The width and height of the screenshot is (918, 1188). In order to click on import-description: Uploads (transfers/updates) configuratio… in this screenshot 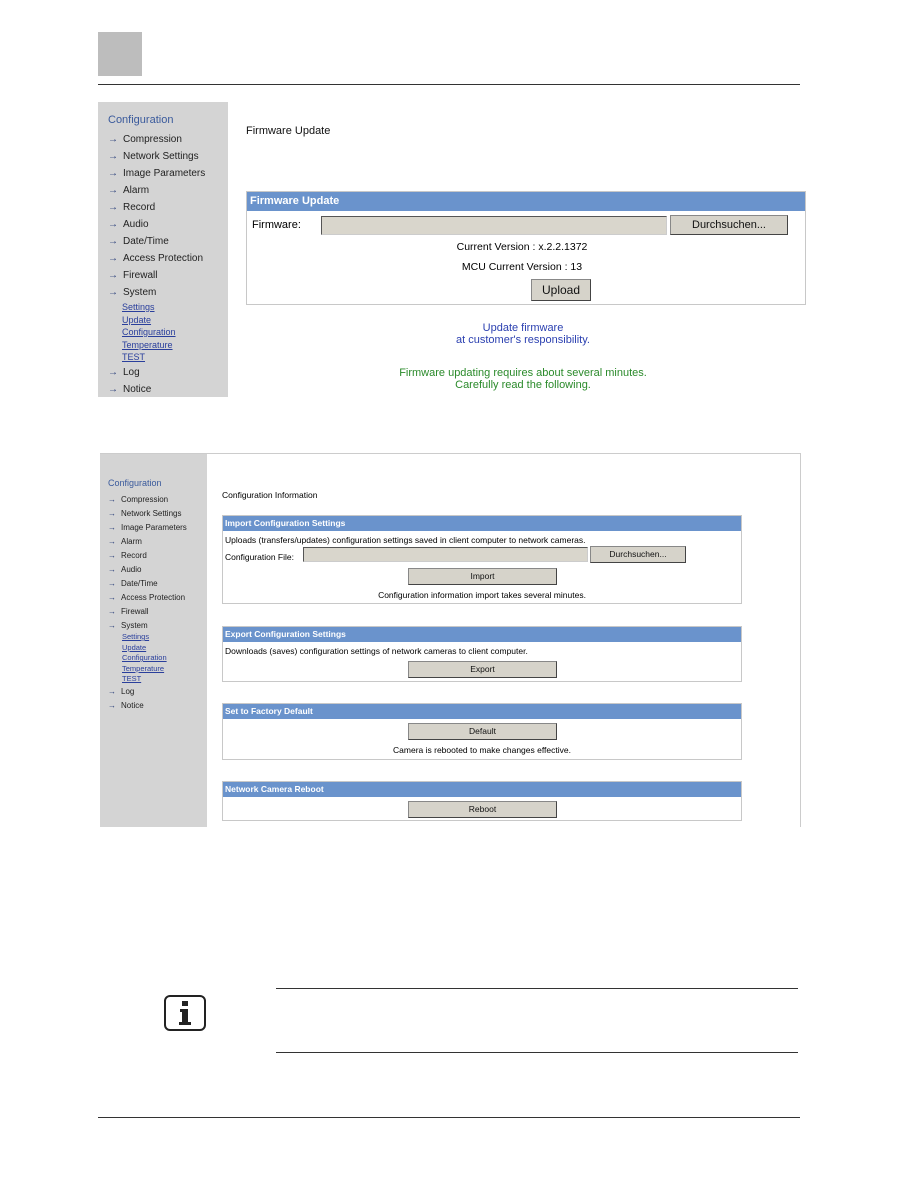, I will do `click(405, 540)`.